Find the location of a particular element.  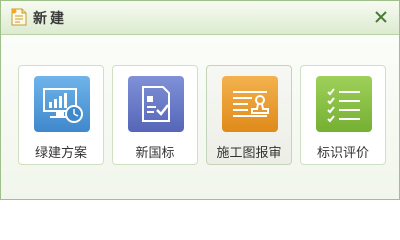

stamp-document-icon is located at coordinates (250, 104).